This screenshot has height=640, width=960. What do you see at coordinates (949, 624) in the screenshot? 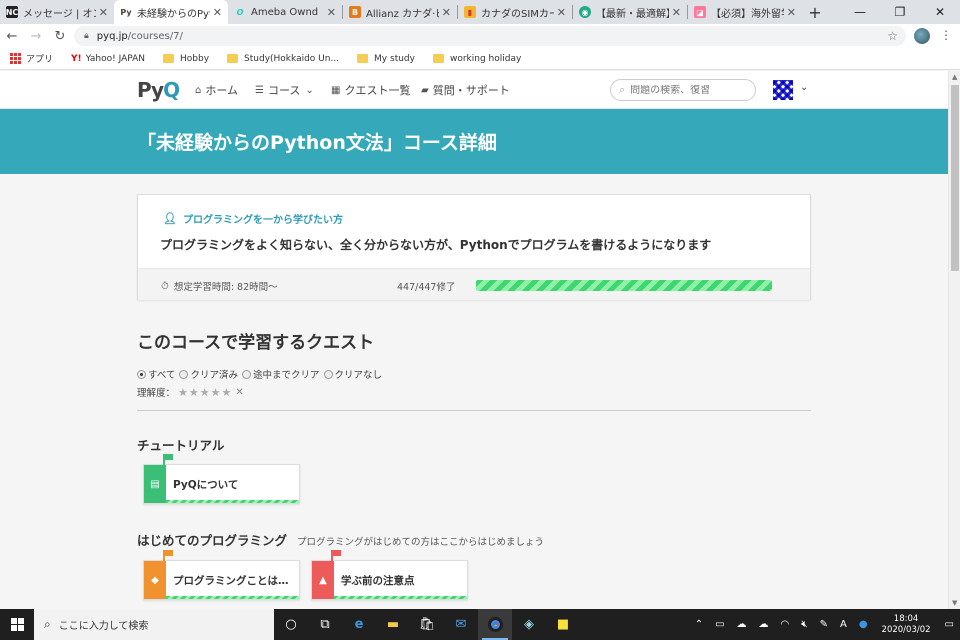
I see `notification-icon: ▭` at bounding box center [949, 624].